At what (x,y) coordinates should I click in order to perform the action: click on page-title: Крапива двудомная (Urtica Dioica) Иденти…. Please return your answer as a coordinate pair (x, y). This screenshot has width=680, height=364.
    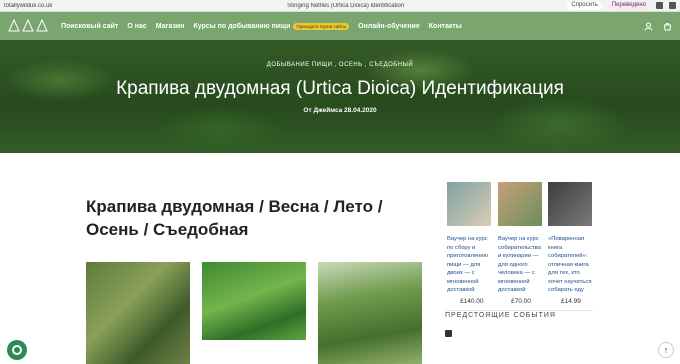
    Looking at the image, I should click on (340, 88).